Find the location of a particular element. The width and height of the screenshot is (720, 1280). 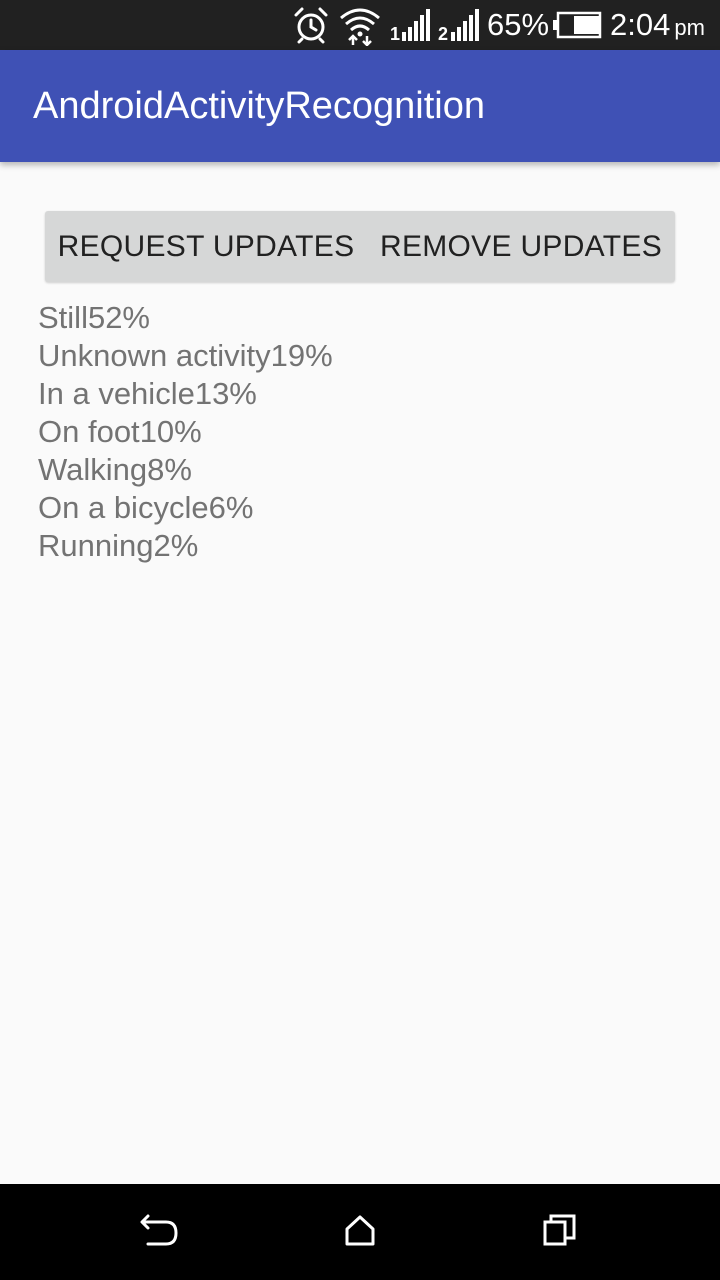

activity-confidence: 10% is located at coordinates (170, 431).